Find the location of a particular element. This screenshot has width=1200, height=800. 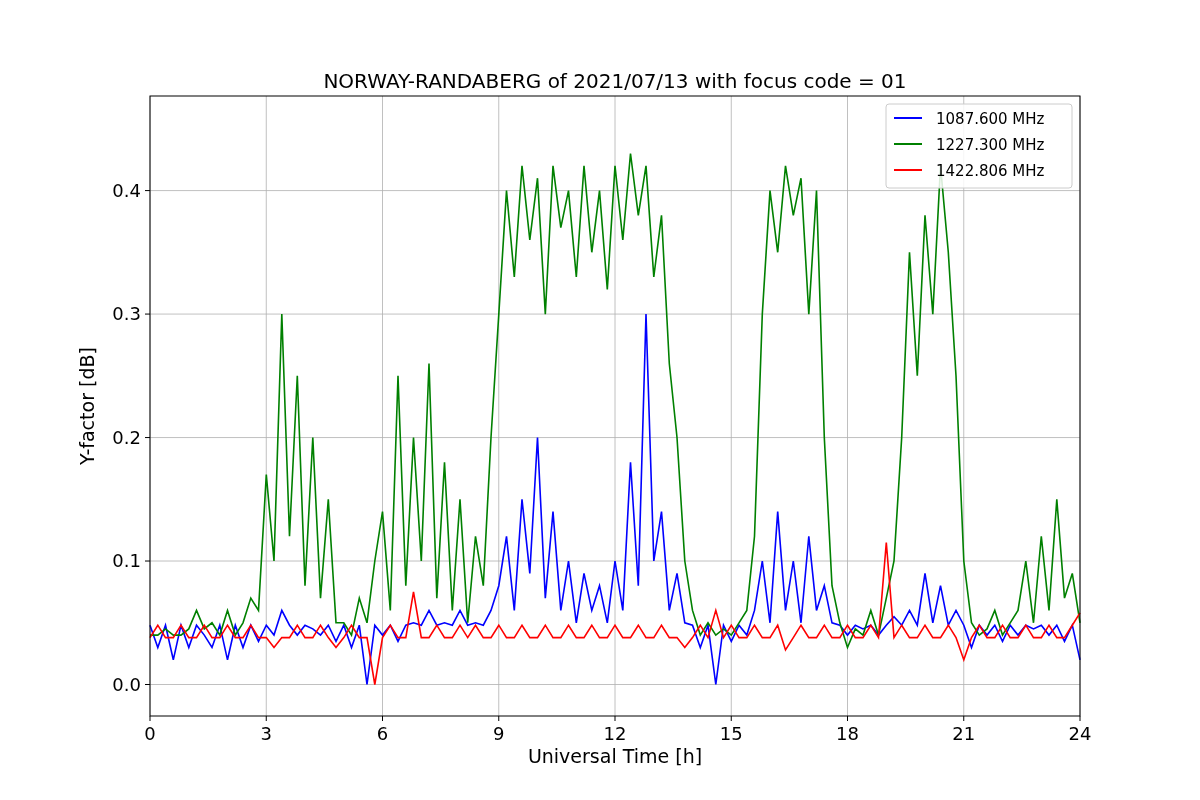

tick-label: 12 is located at coordinates (615, 733).